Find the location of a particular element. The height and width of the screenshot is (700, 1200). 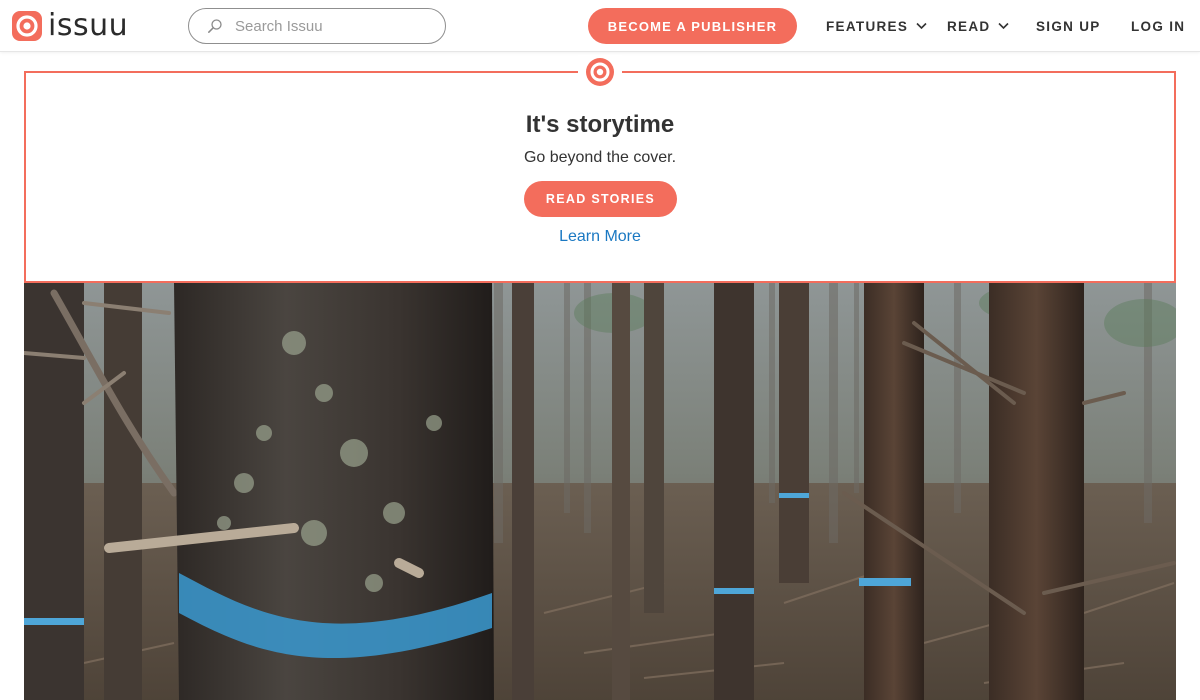

promo-badge is located at coordinates (600, 72).